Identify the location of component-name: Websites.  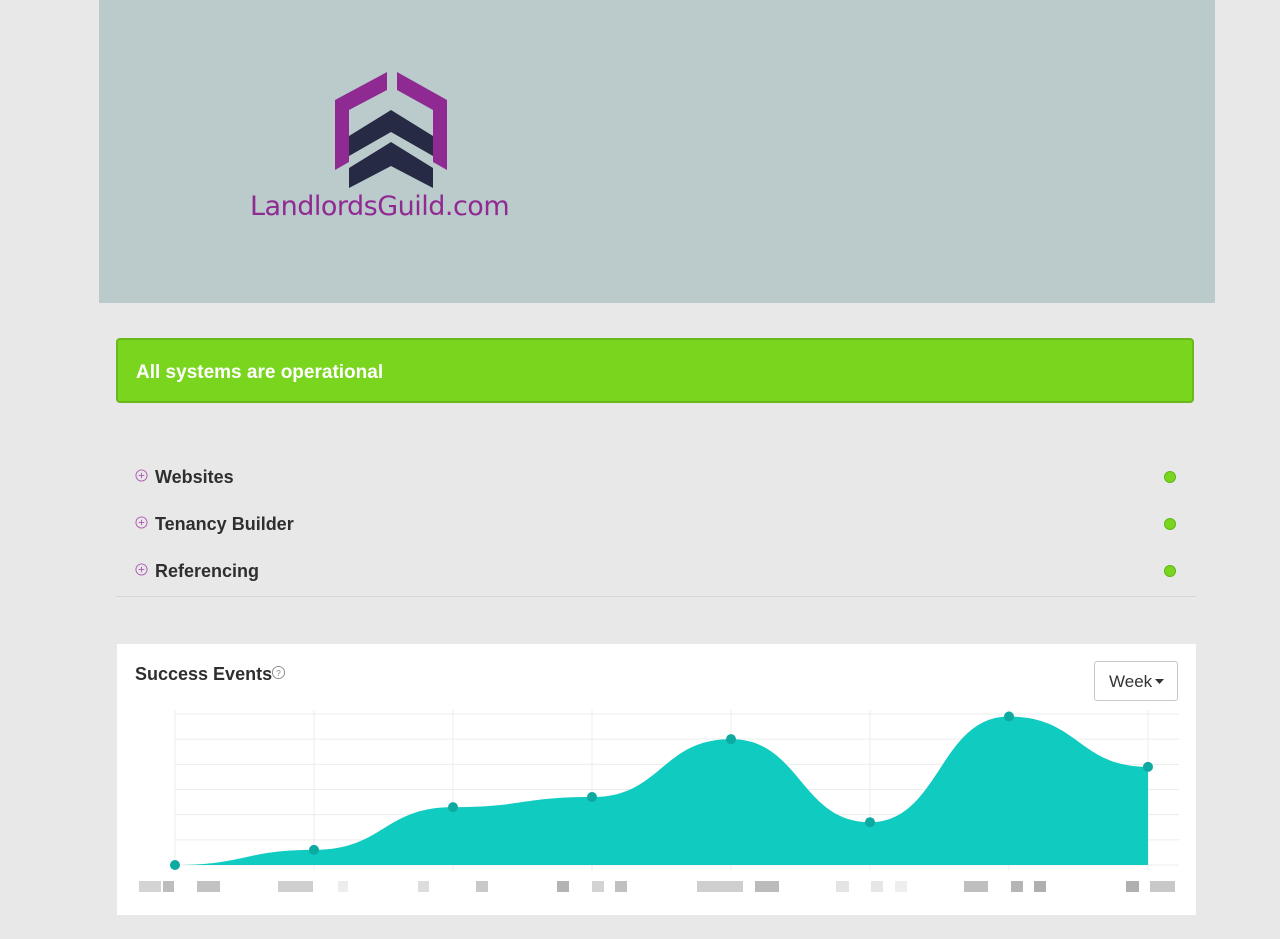
(194, 477).